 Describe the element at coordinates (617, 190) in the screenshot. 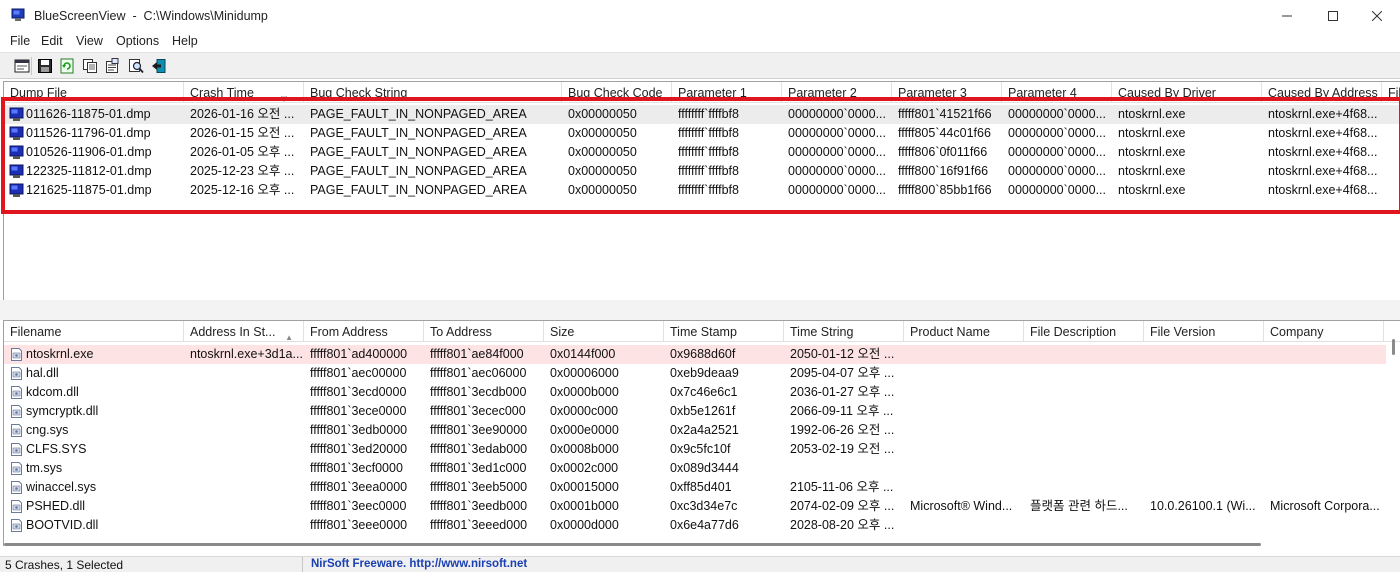

I see `cell-bug-check-code-container: 0x00000050` at that location.